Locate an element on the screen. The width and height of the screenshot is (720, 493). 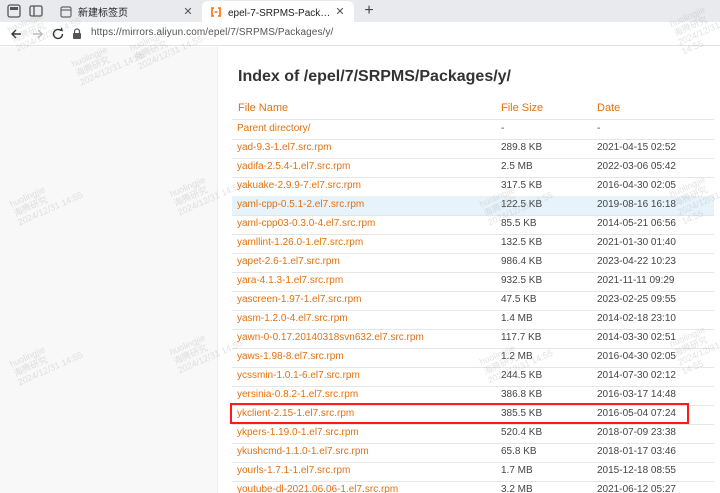
file-link: yamllint-1.26.0-1.el7.src.rpm is located at coordinates (300, 242).